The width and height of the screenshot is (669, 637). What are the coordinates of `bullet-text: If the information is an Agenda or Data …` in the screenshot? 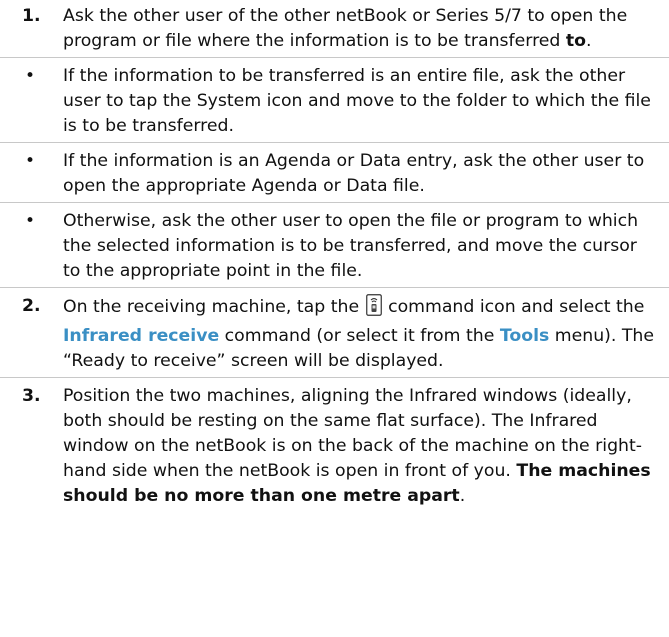 It's located at (354, 173).